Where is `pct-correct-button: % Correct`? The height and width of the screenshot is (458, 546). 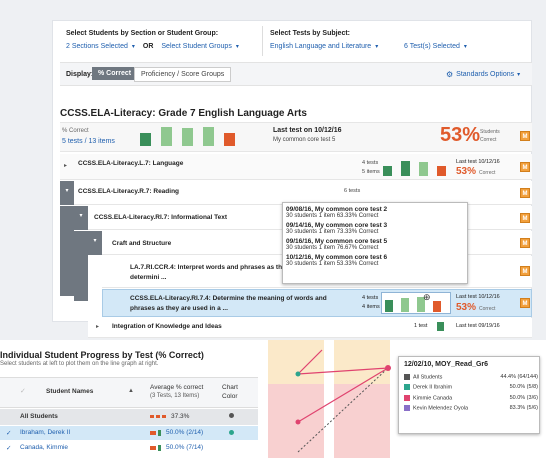
pct-correct-button: % Correct is located at coordinates (115, 73).